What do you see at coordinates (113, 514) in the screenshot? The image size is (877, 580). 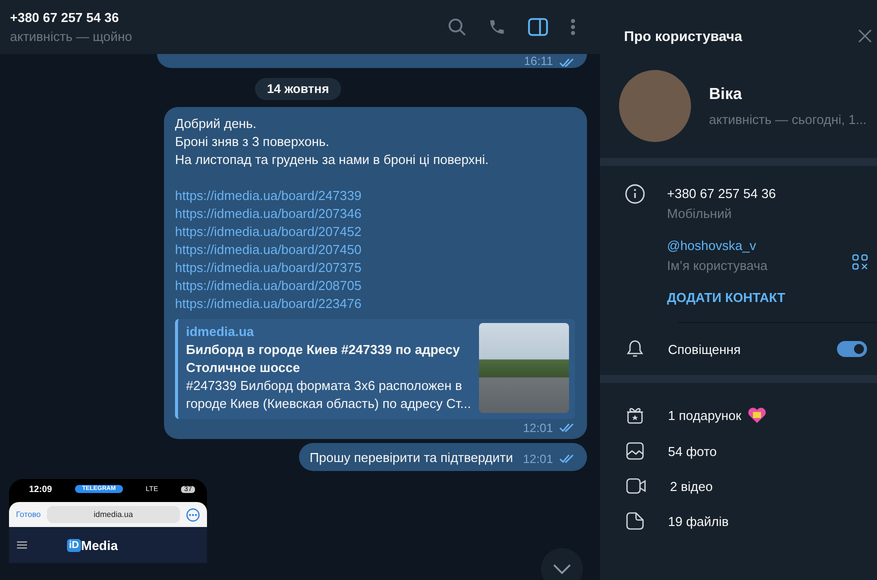 I see `url-field: idmedia.ua` at bounding box center [113, 514].